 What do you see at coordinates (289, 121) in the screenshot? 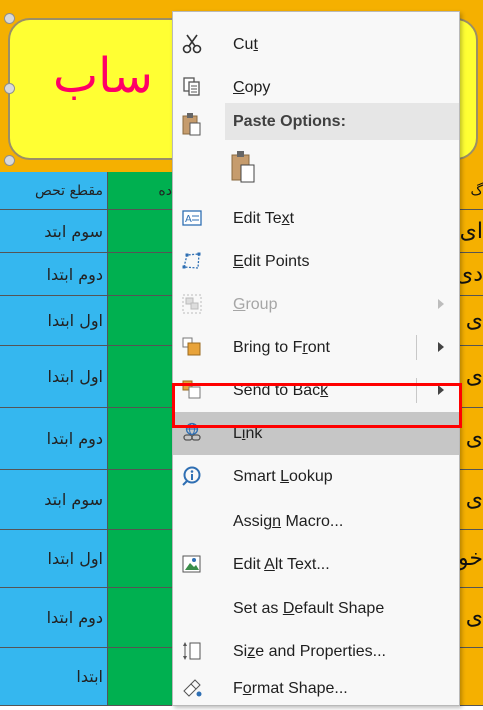
I see `paste-options-label: Paste Options:` at bounding box center [289, 121].